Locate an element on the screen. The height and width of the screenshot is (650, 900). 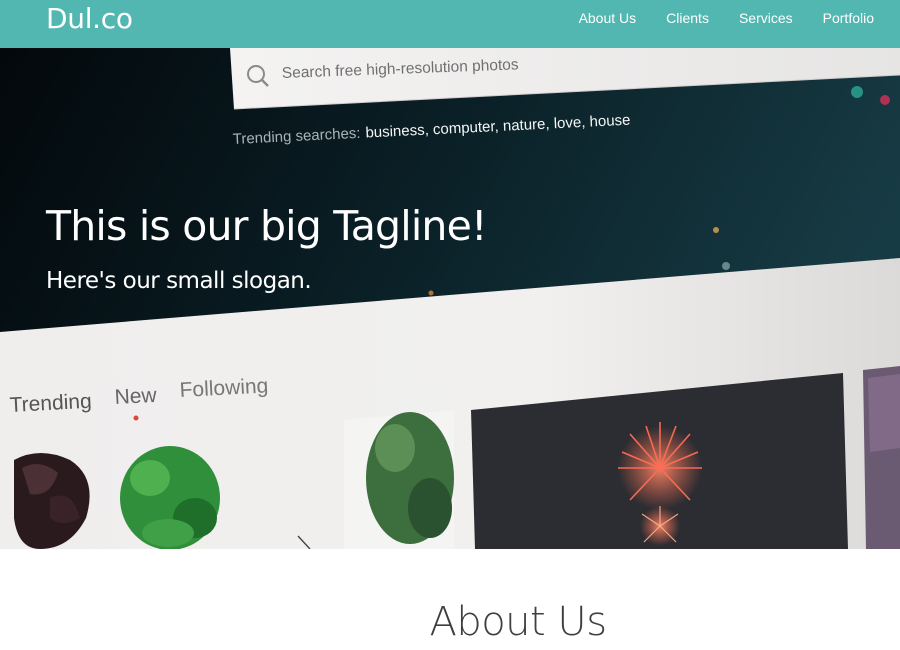
hero-photo-trending-term-business: business is located at coordinates (395, 132).